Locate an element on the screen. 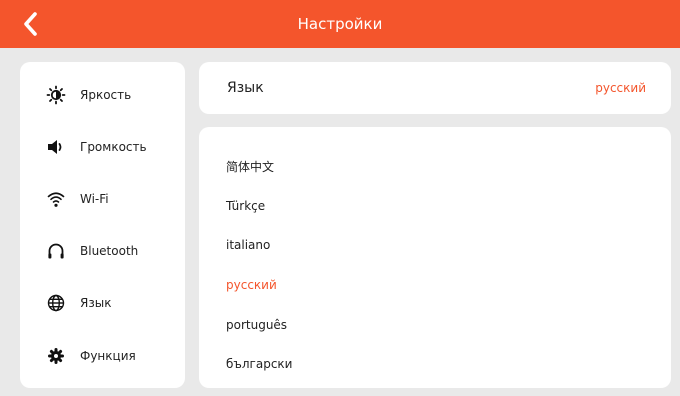 The height and width of the screenshot is (396, 680). language-option-portuguese: português is located at coordinates (436, 325).